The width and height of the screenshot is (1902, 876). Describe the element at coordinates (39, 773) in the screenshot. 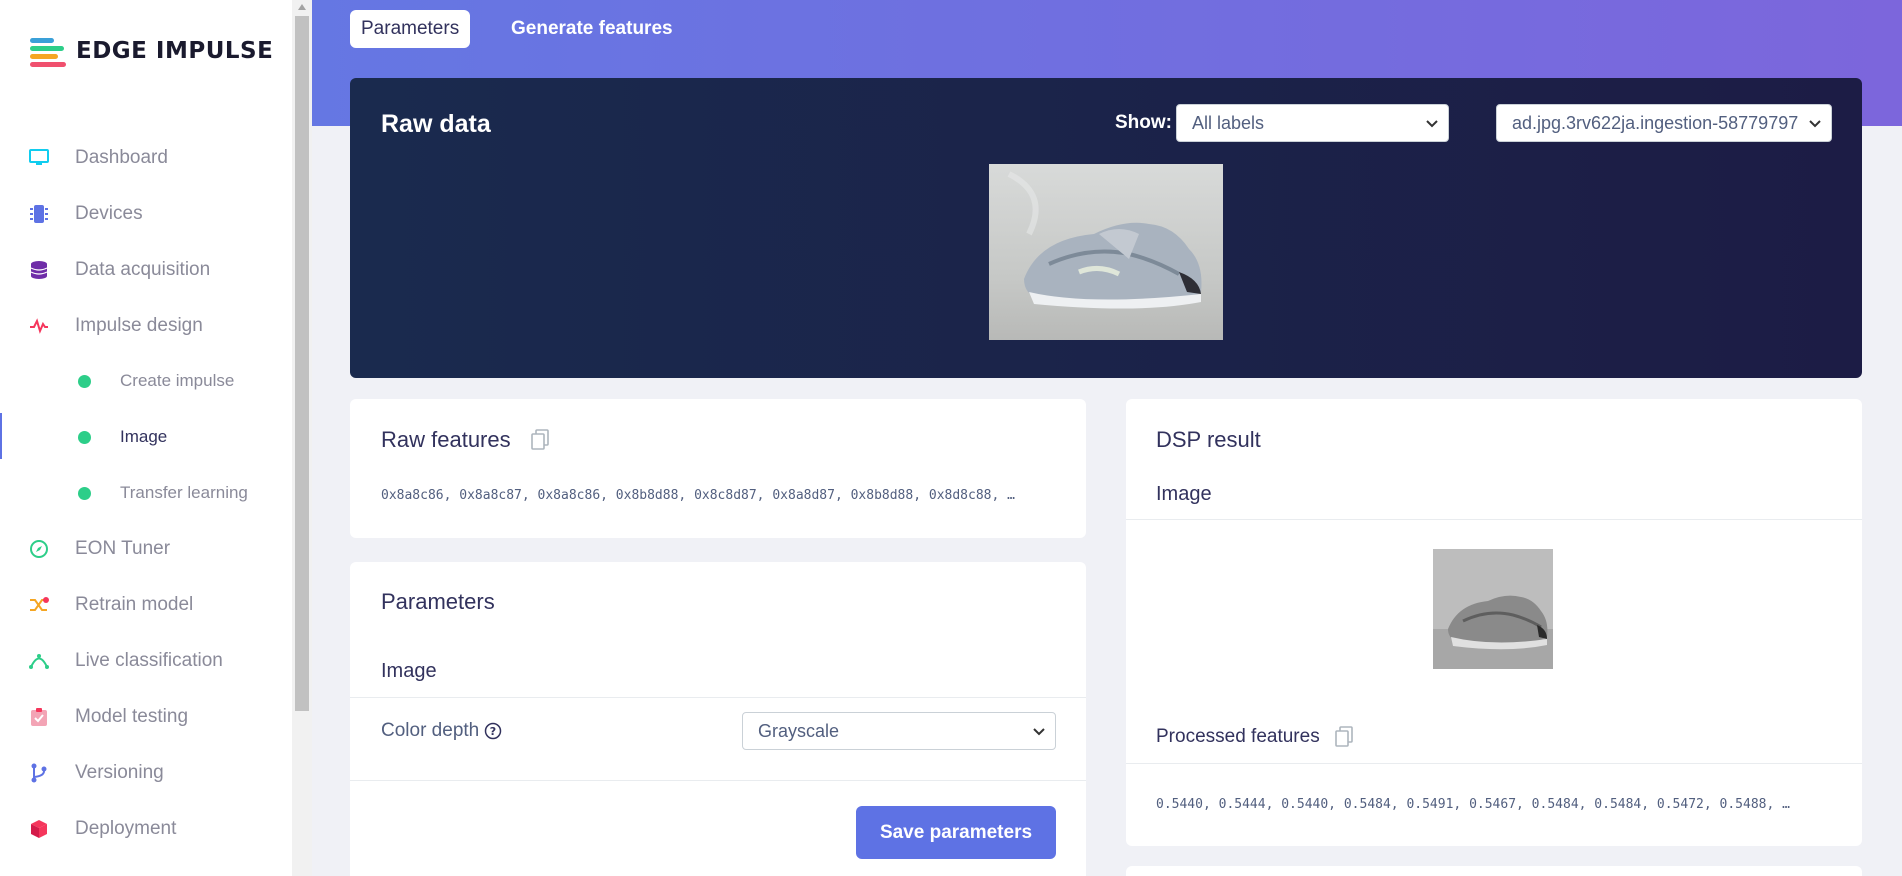

I see `branch-icon` at that location.